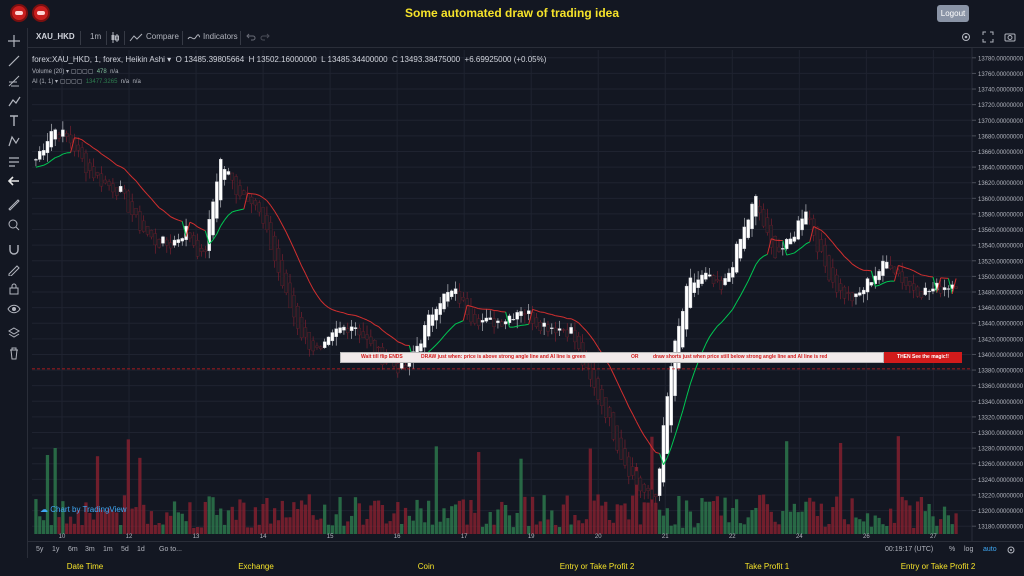 This screenshot has width=1024, height=576. What do you see at coordinates (14, 249) in the screenshot?
I see `magnet-icon` at bounding box center [14, 249].